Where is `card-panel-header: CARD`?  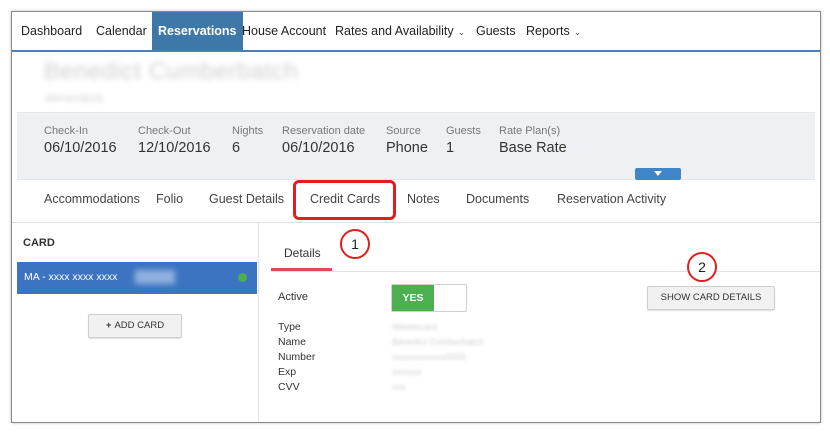
card-panel-header: CARD is located at coordinates (39, 243).